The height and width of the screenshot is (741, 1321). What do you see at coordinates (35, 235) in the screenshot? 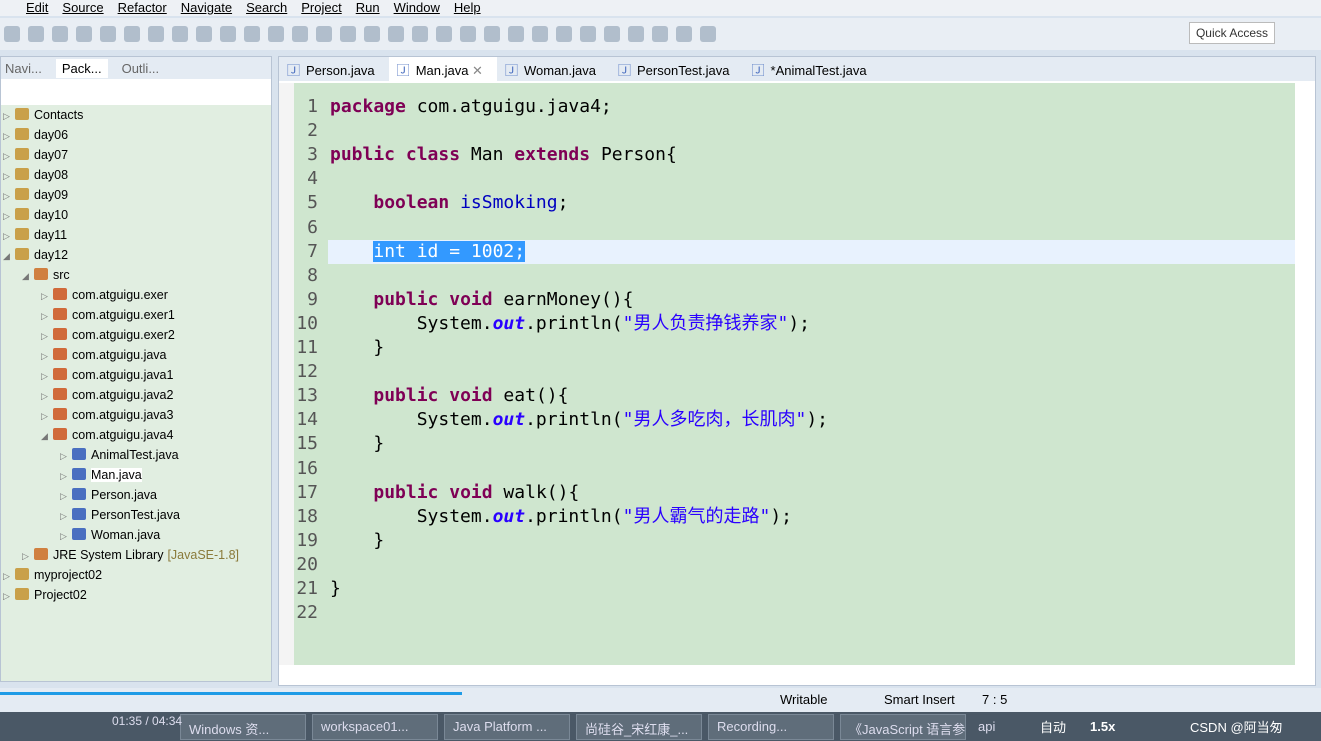
I see `tree-item: ▷ day11` at bounding box center [35, 235].